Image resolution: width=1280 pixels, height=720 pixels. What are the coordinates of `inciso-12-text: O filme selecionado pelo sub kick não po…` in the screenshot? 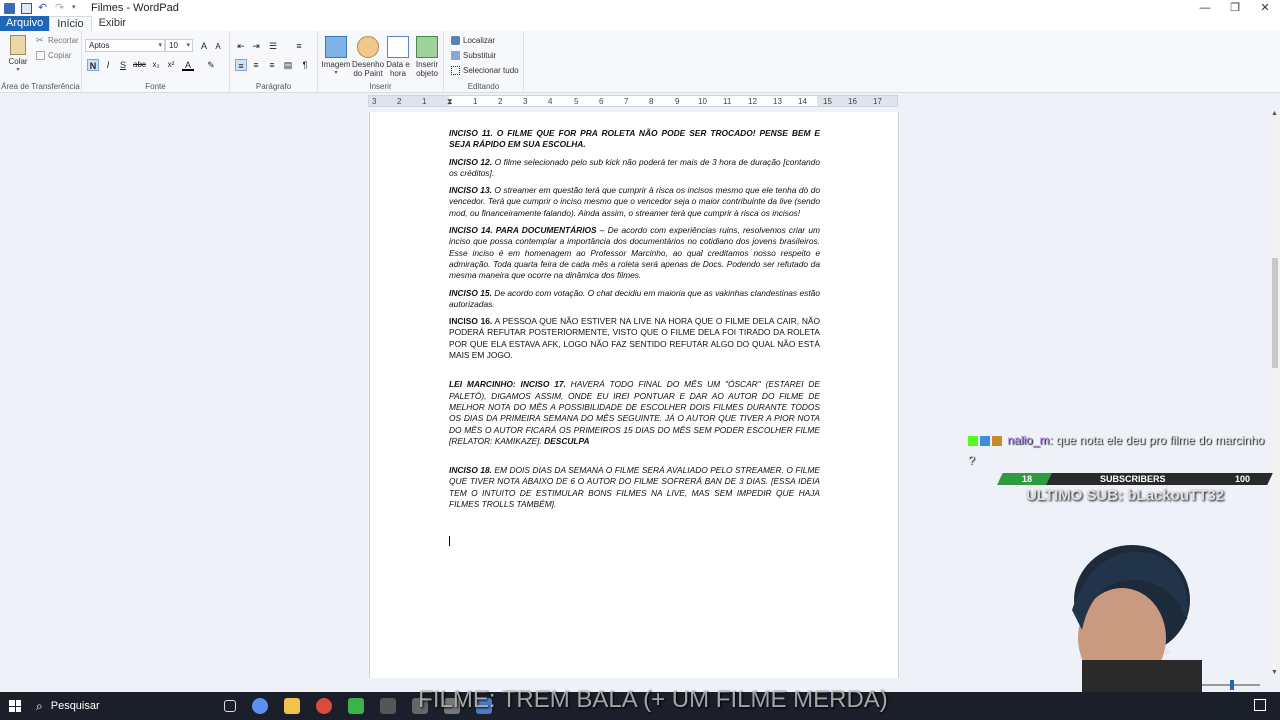 It's located at (635, 167).